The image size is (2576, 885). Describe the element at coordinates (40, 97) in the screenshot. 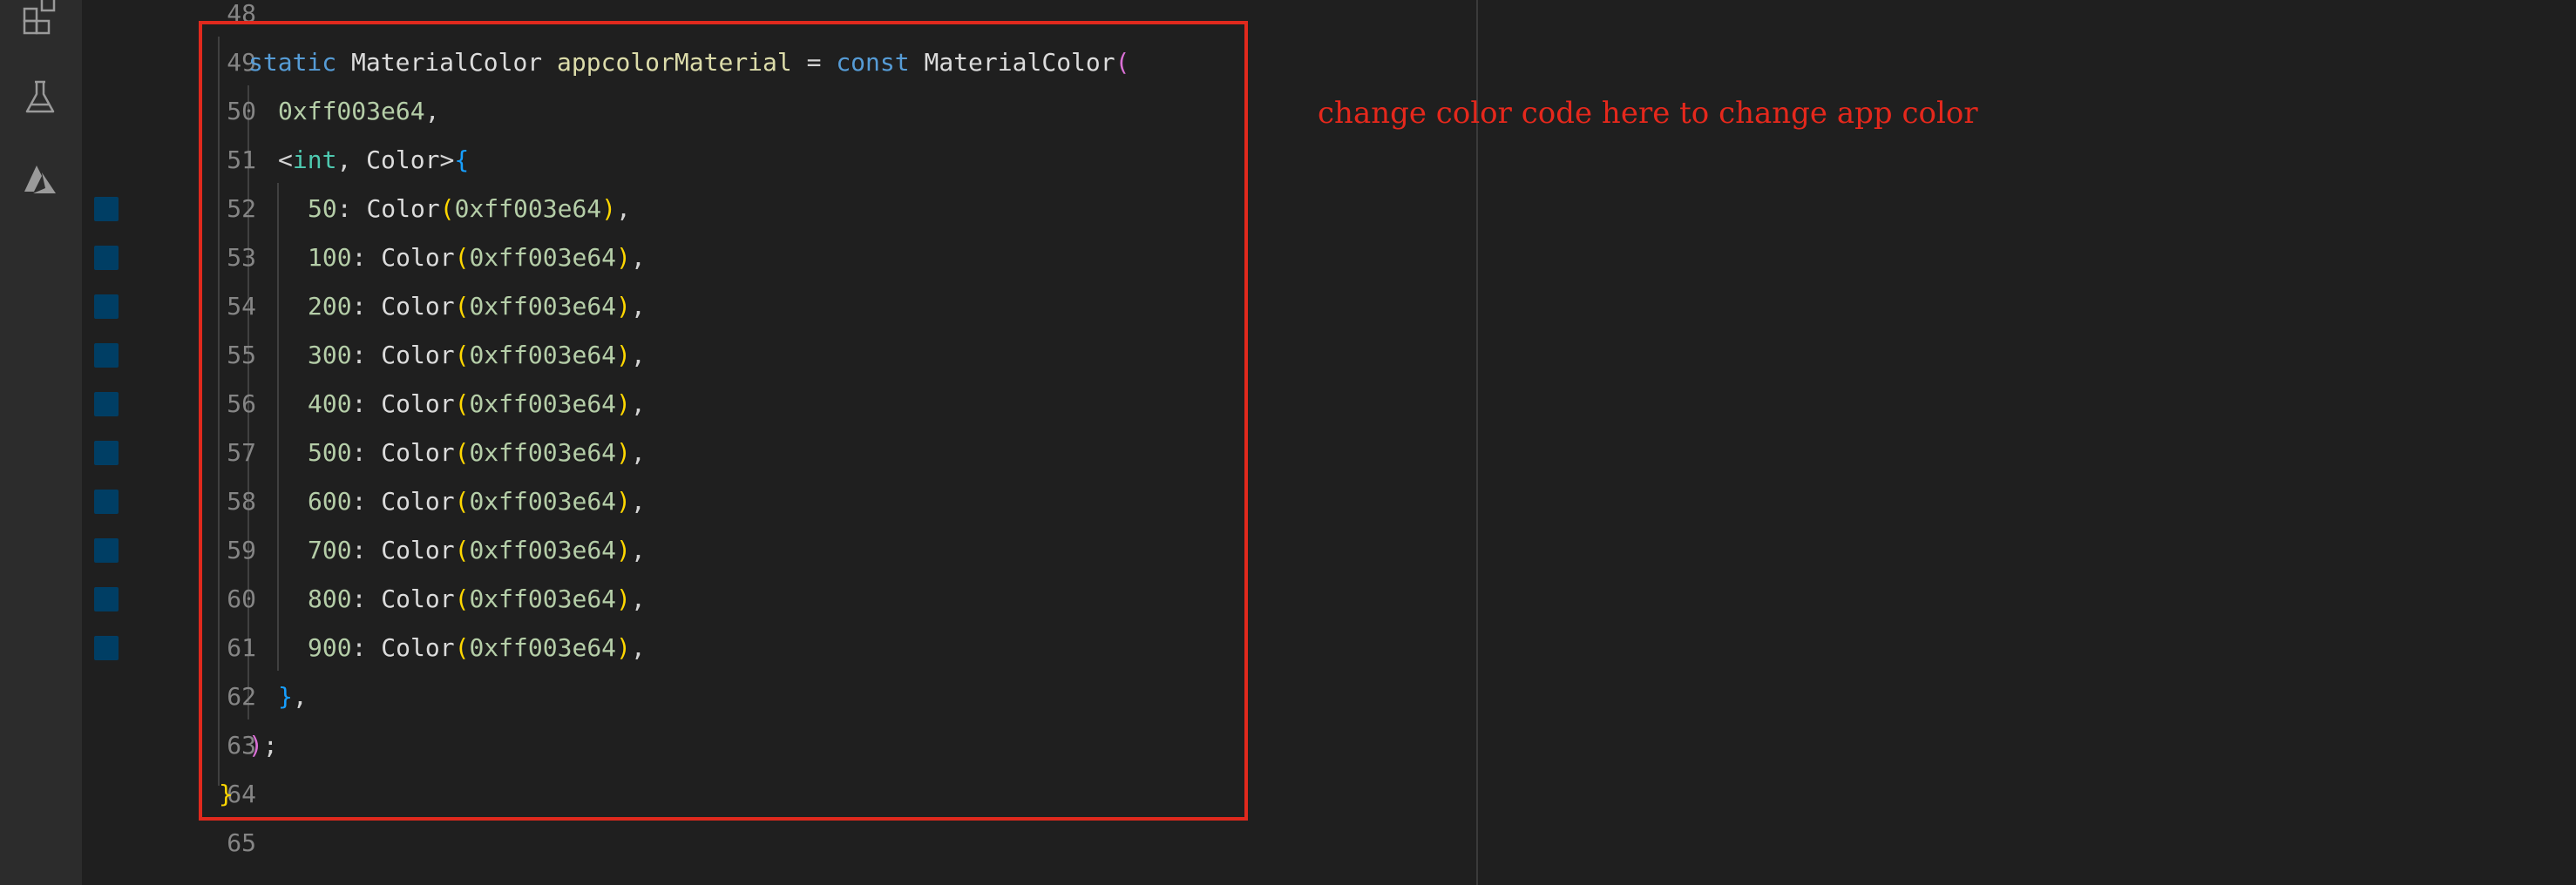

I see `testing-flask-icon` at that location.